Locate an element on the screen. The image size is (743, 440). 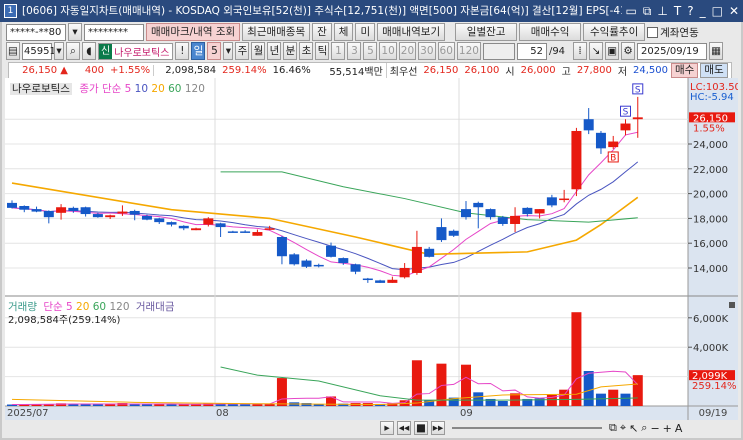
period-dropdown-icon: ▾ is located at coordinates (228, 51).